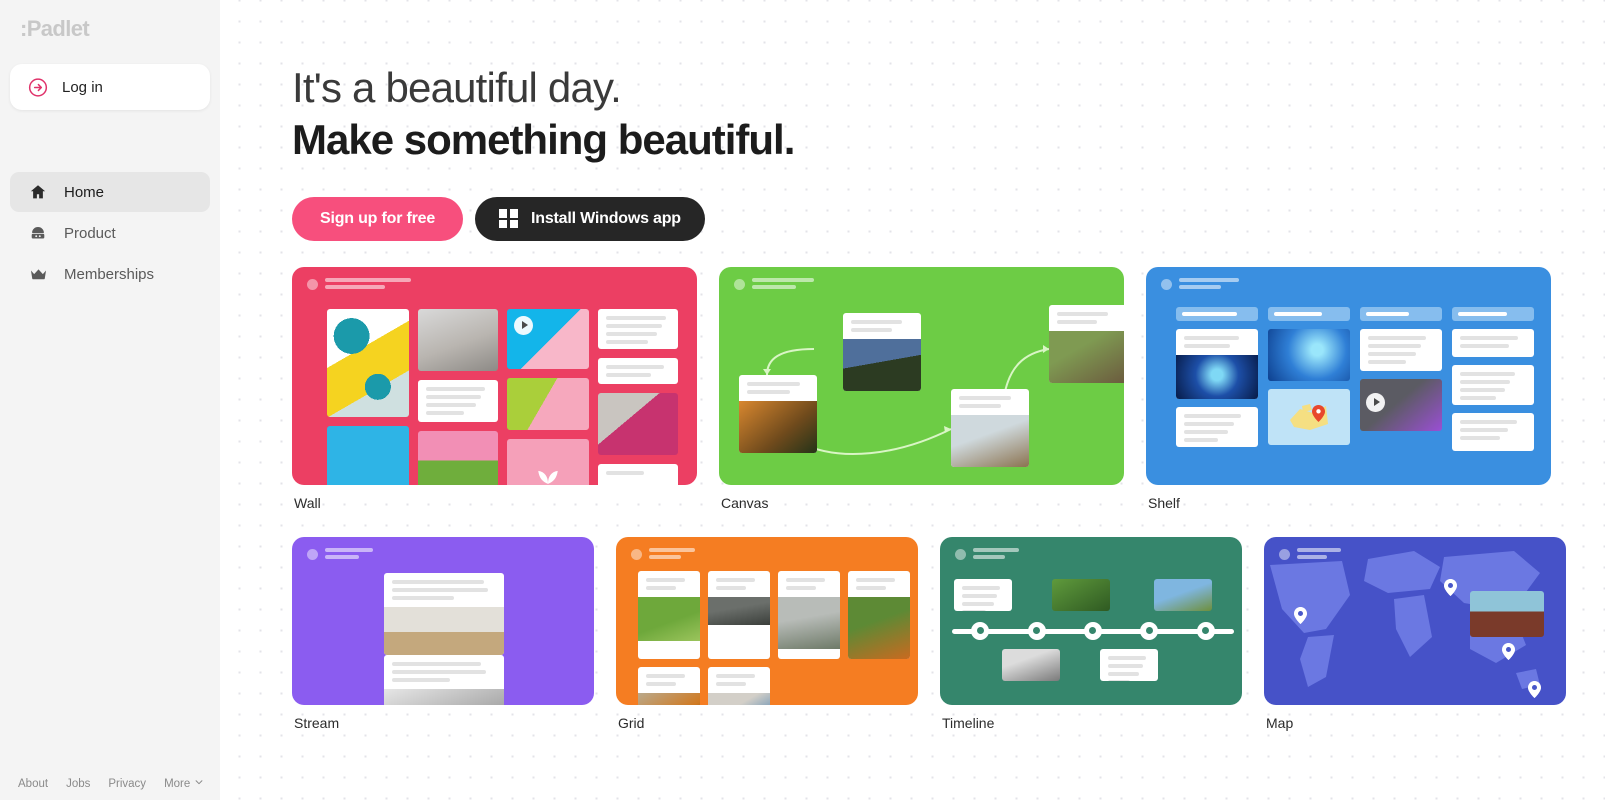  What do you see at coordinates (177, 783) in the screenshot?
I see `footer-link-more-label: More` at bounding box center [177, 783].